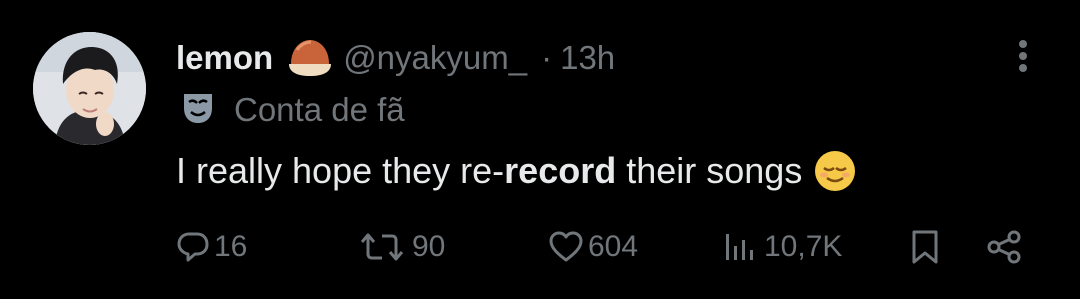 The width and height of the screenshot is (1080, 299). I want to click on avatar, so click(89, 88).